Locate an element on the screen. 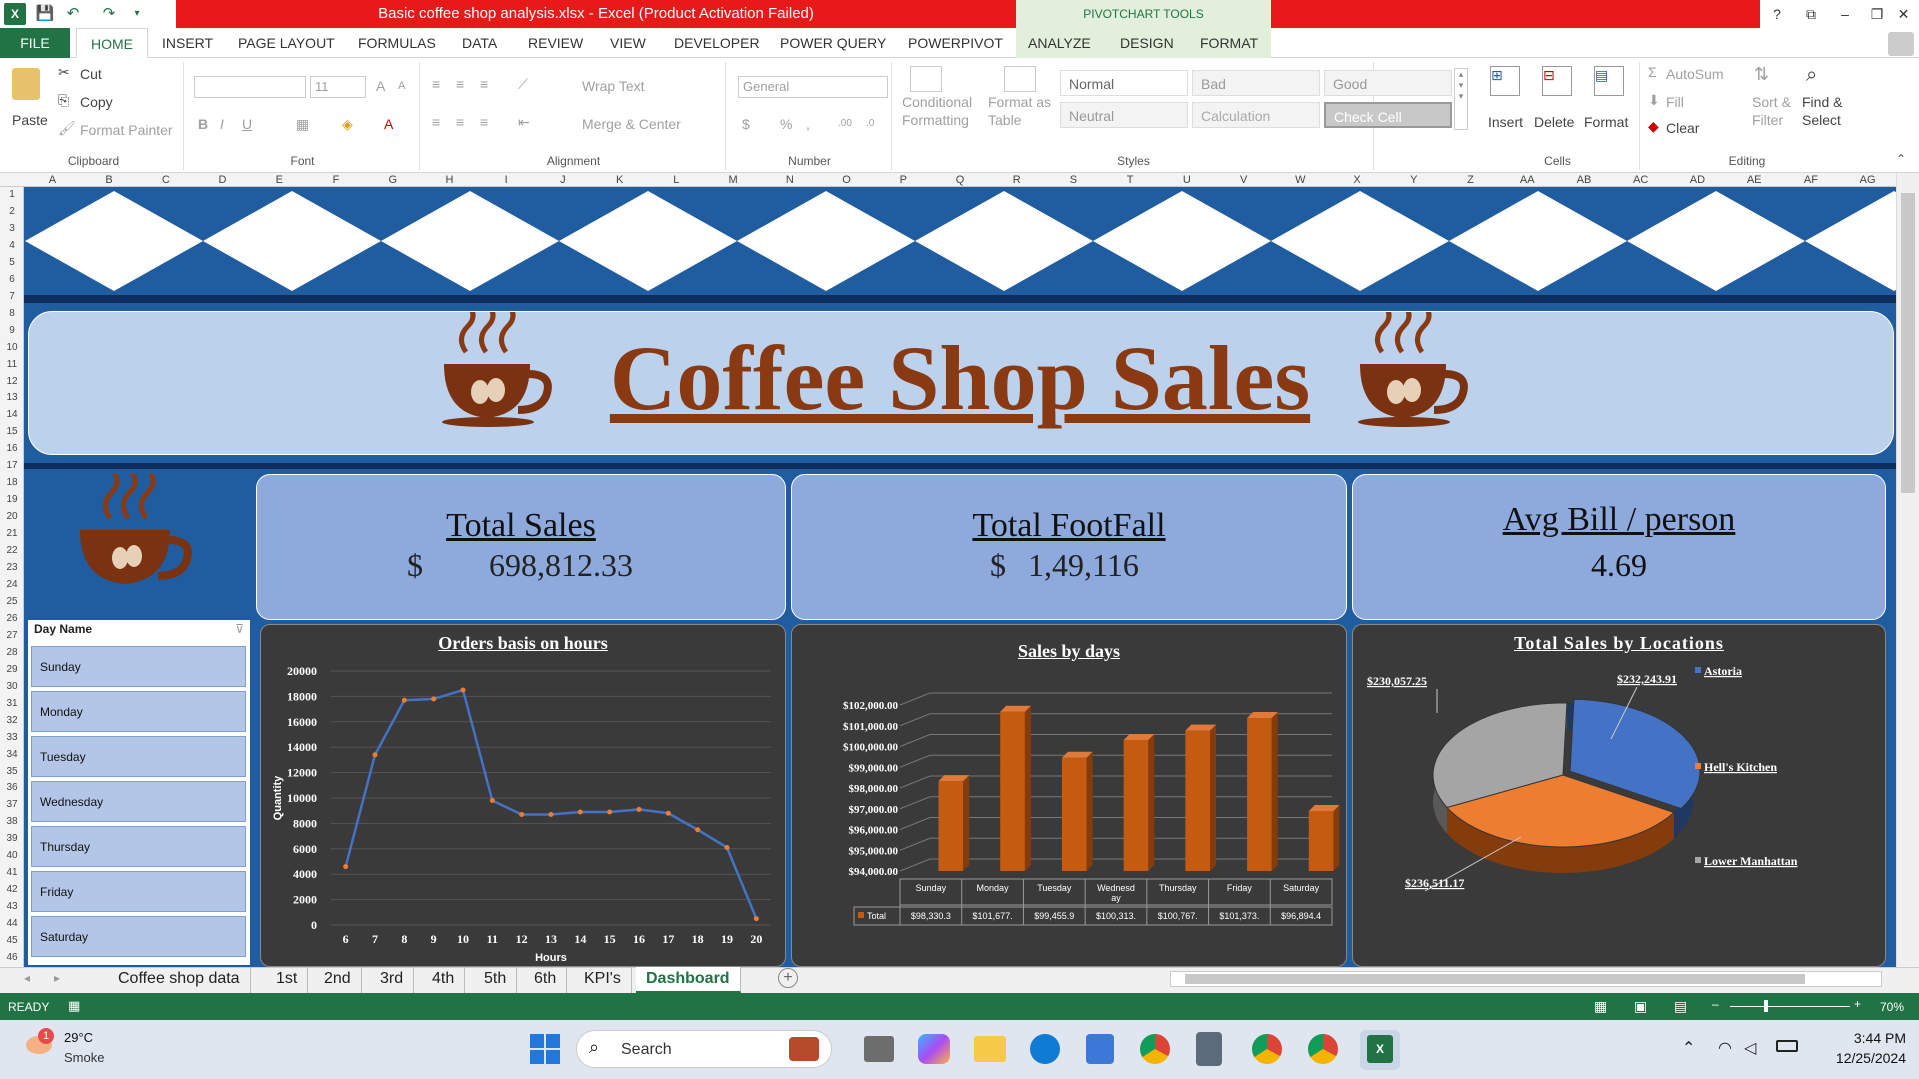 This screenshot has height=1079, width=1919. column-header: F is located at coordinates (336, 180).